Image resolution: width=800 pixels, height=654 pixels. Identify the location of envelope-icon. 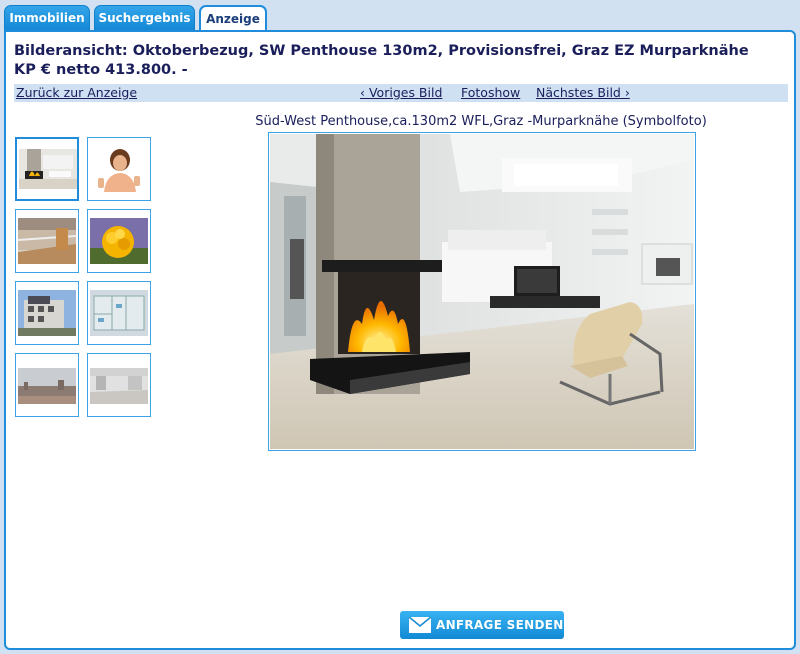
(420, 625).